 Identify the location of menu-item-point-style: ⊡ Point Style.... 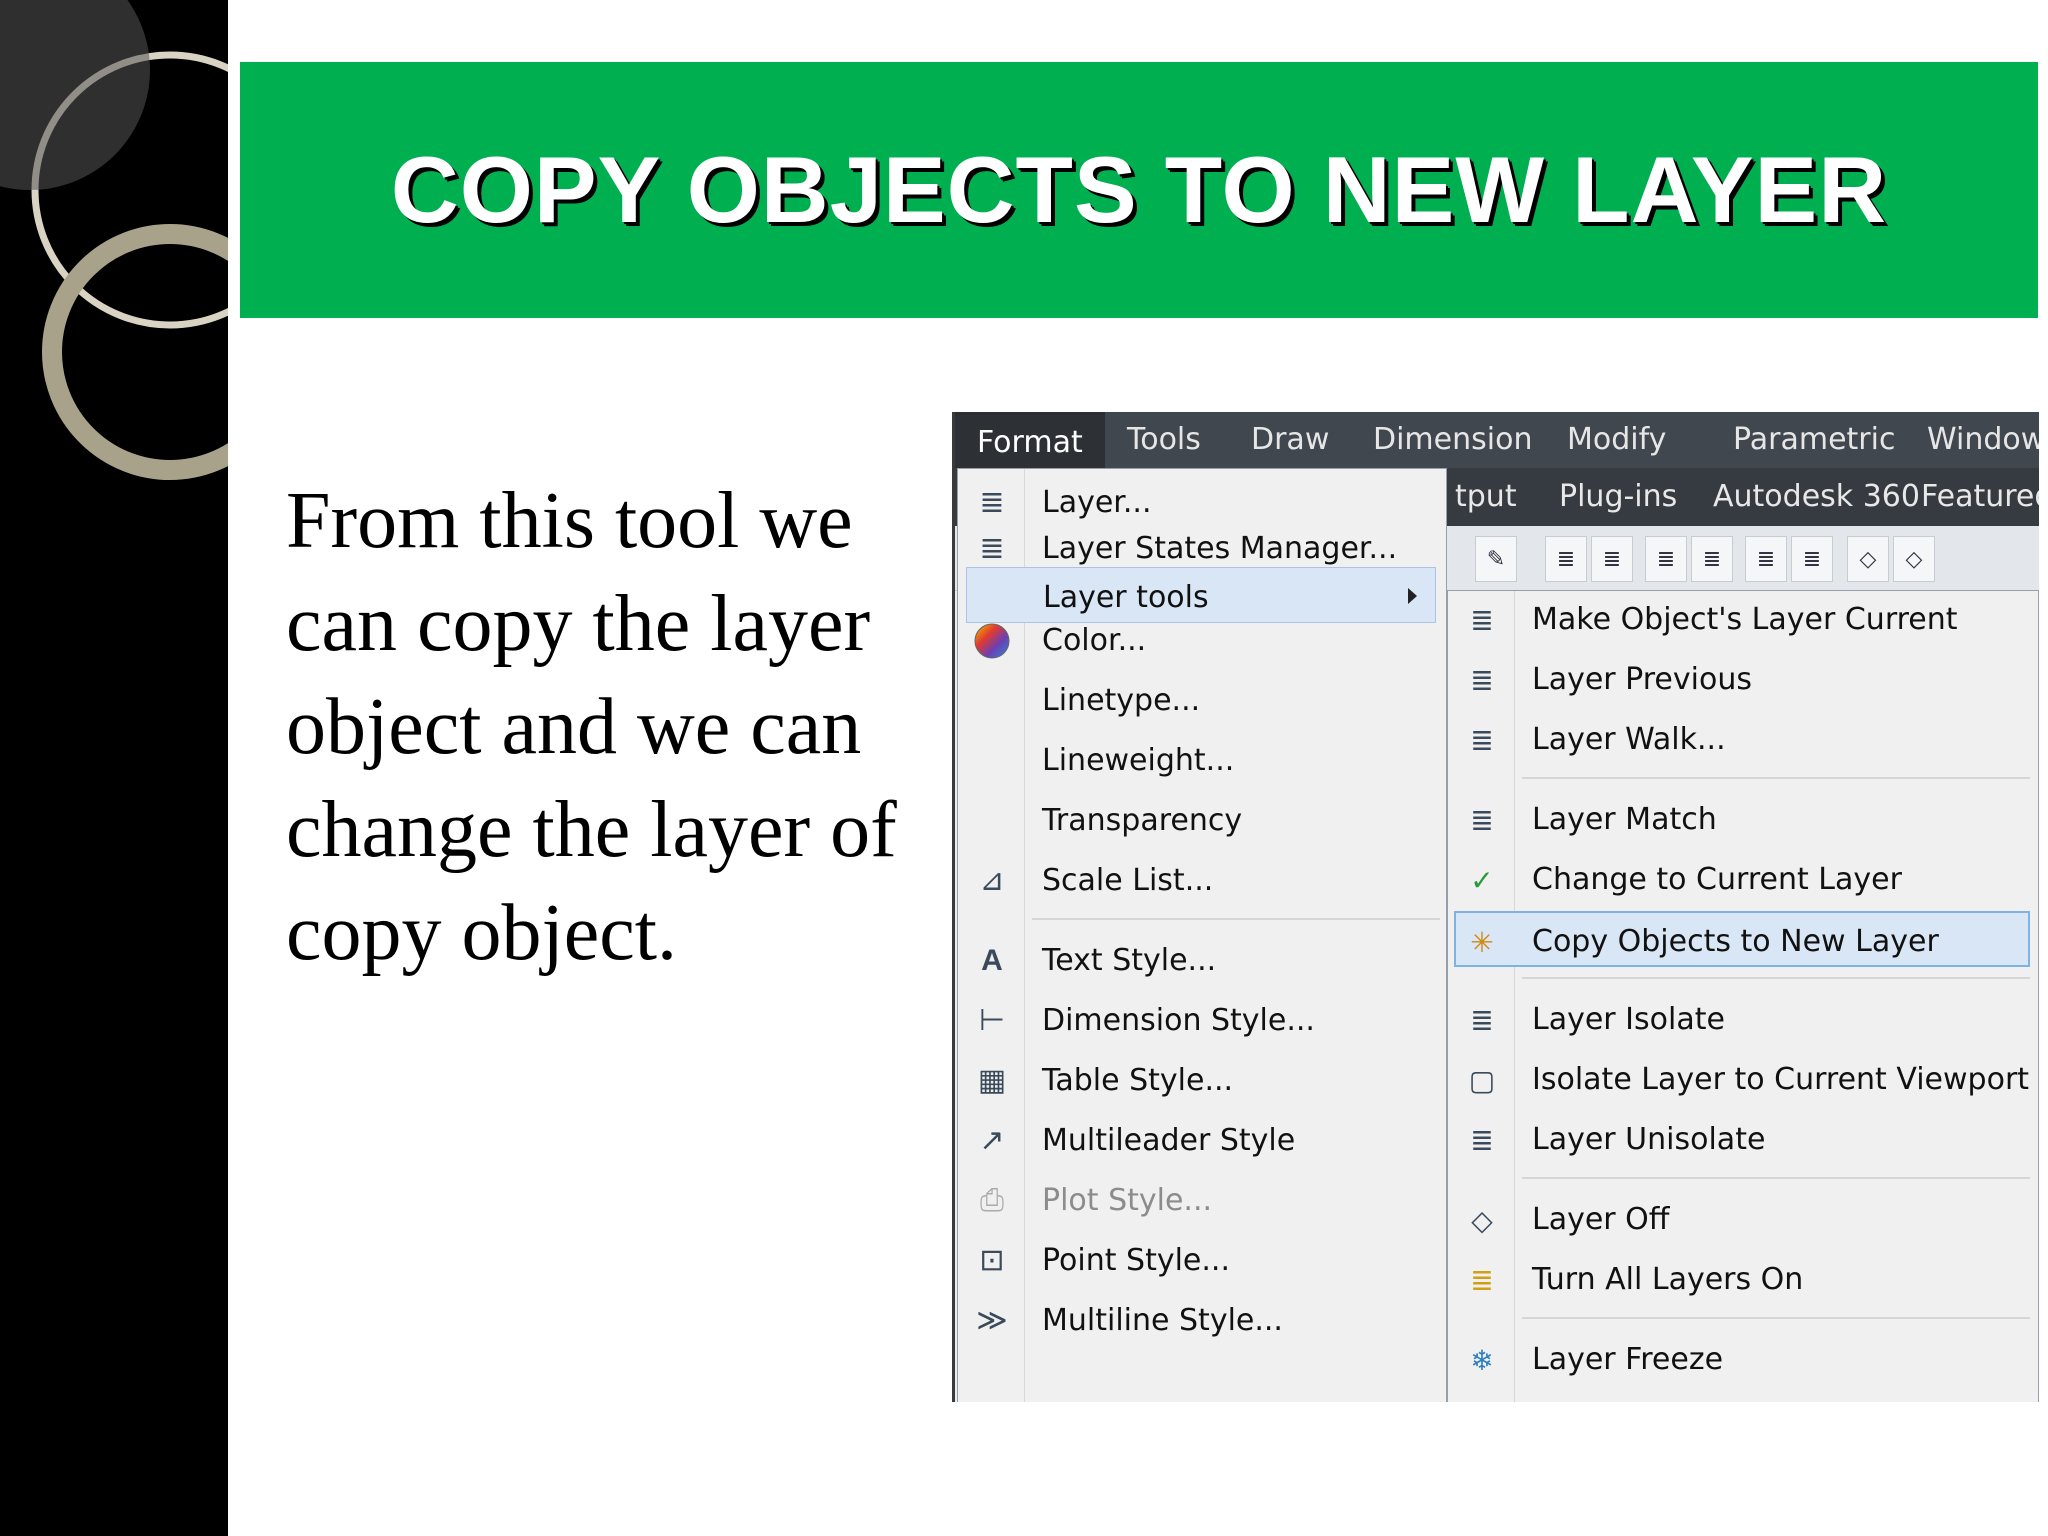
(1201, 1259).